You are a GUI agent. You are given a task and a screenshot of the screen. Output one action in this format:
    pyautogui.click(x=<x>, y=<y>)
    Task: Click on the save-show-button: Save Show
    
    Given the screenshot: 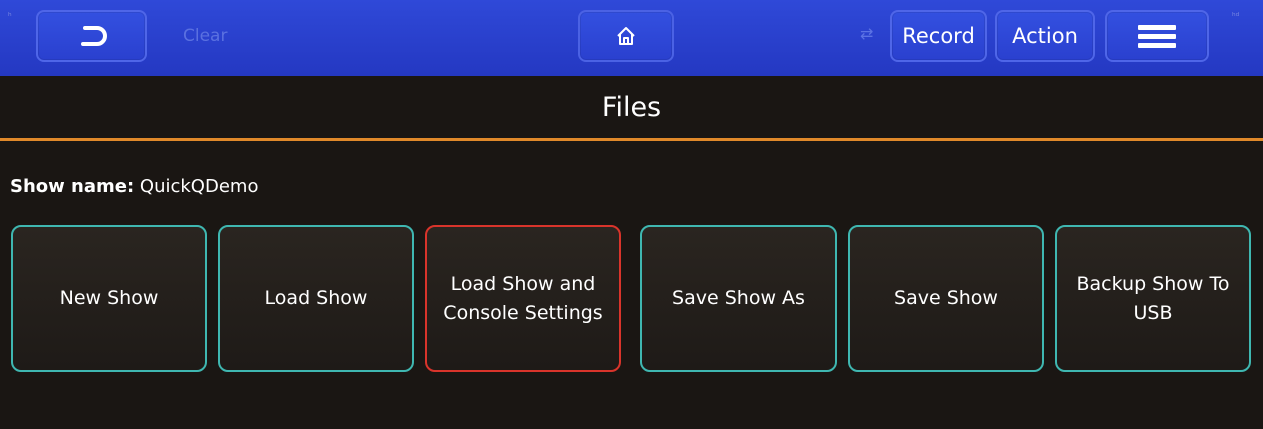 What is the action you would take?
    pyautogui.click(x=946, y=298)
    